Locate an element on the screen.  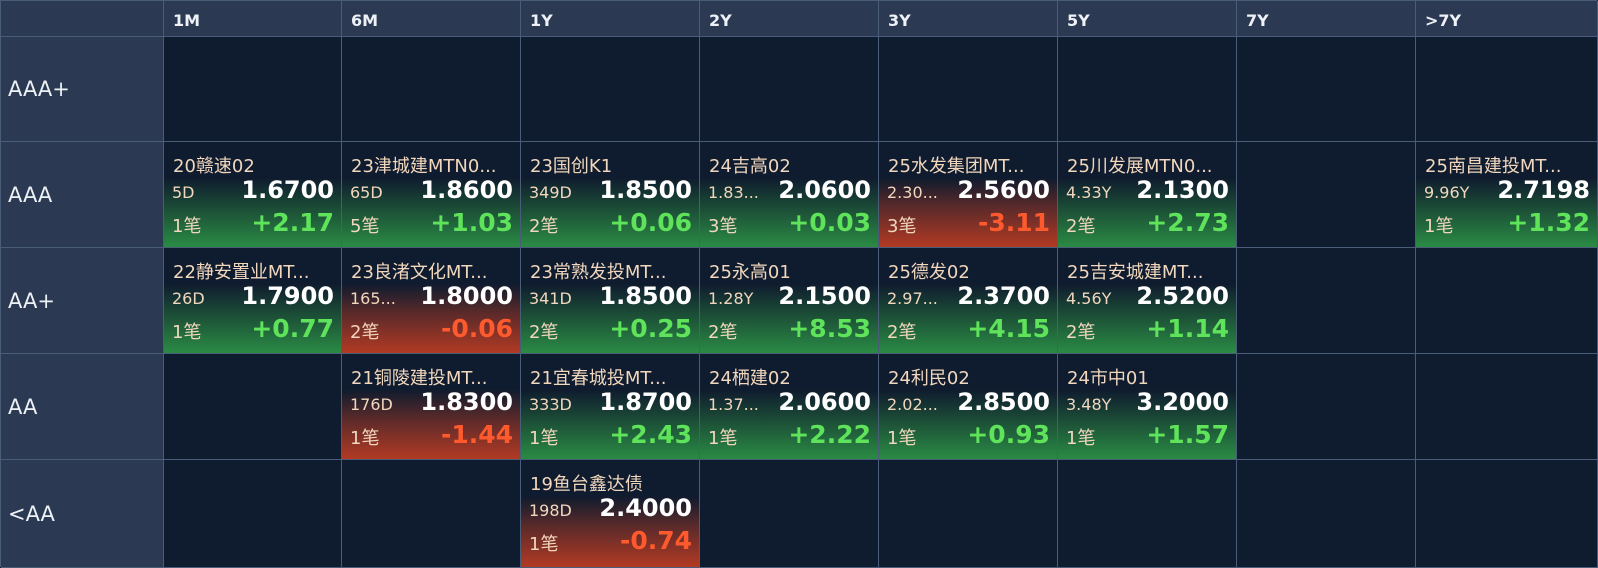
bond-cell: 19鱼台鑫达债 198D 2.4000 1笔 -0.74 is located at coordinates (610, 514).